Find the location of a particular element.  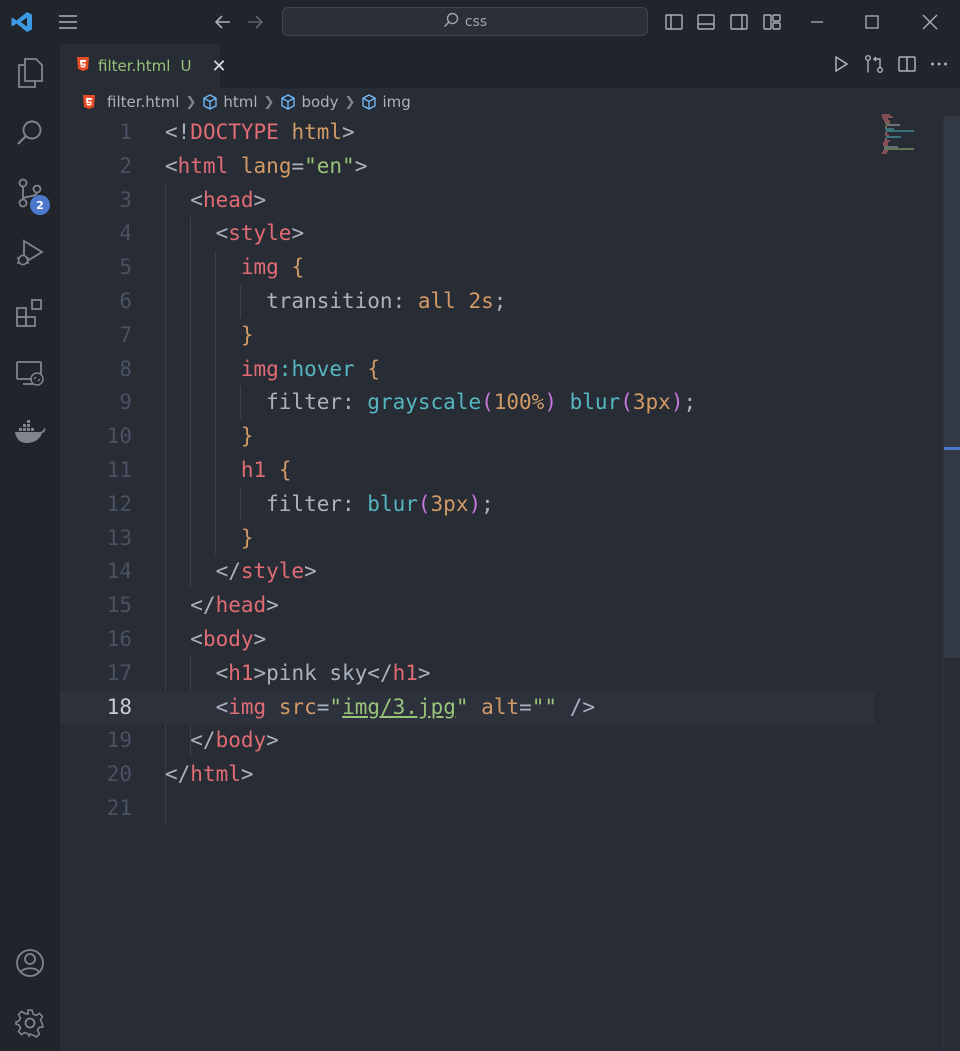

tab-filter-html: filter.html U ✕ is located at coordinates (143, 66).